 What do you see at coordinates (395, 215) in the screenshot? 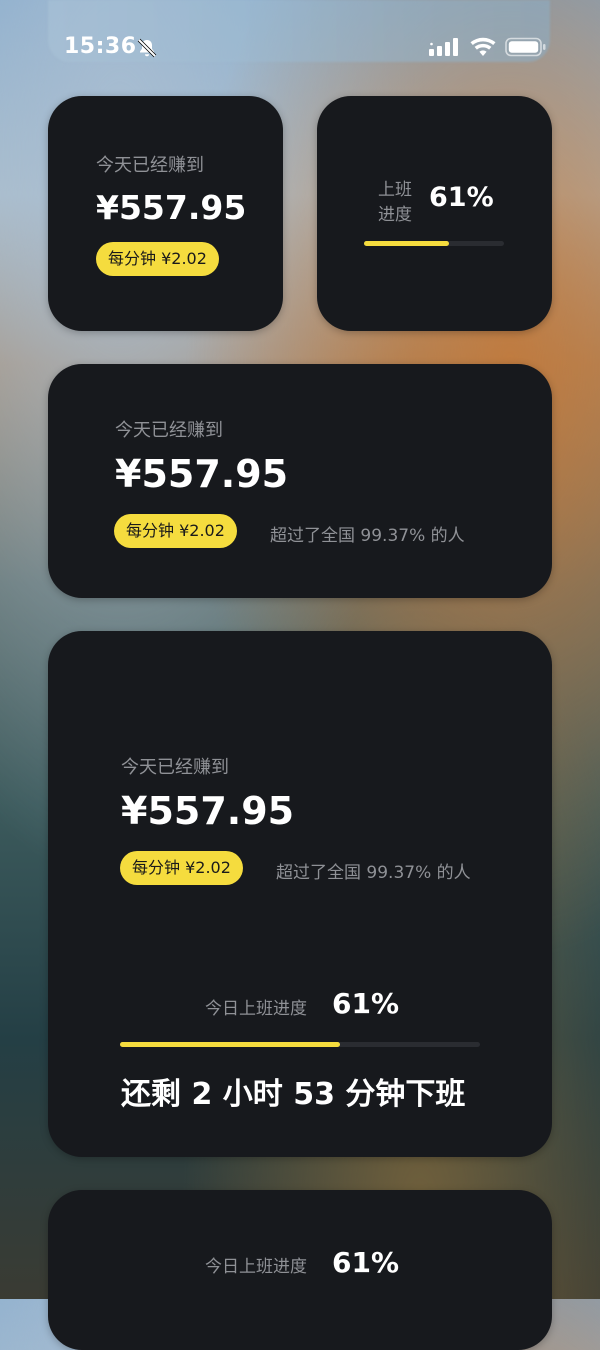
I see `progress-label-line2: 进度` at bounding box center [395, 215].